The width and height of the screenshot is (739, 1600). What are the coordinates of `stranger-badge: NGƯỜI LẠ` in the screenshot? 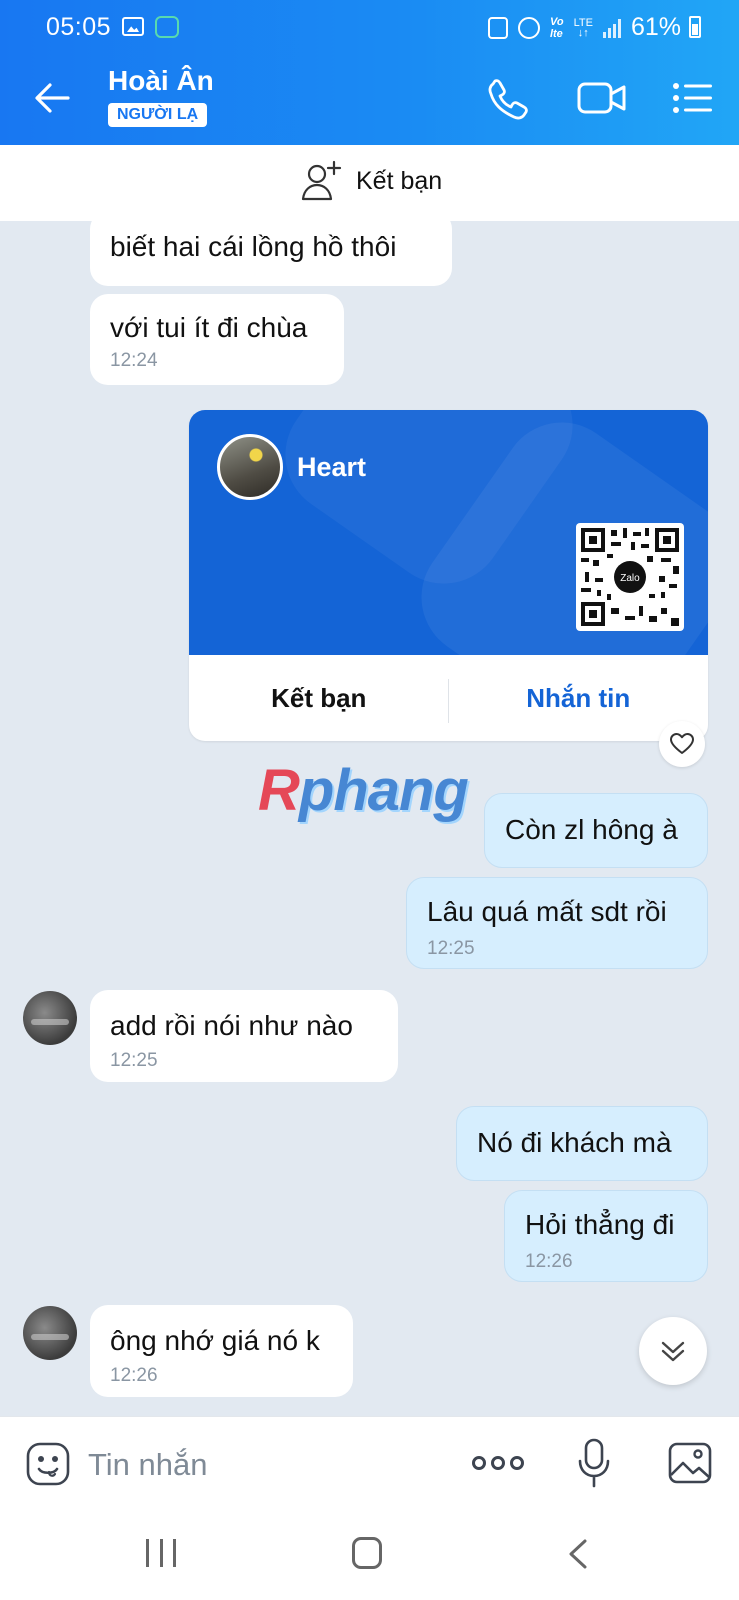 It's located at (158, 115).